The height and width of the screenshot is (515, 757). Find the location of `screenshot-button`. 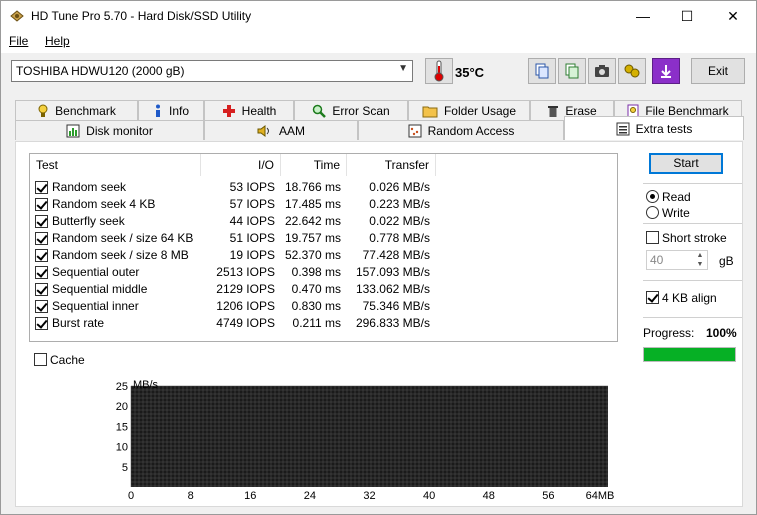

screenshot-button is located at coordinates (602, 71).